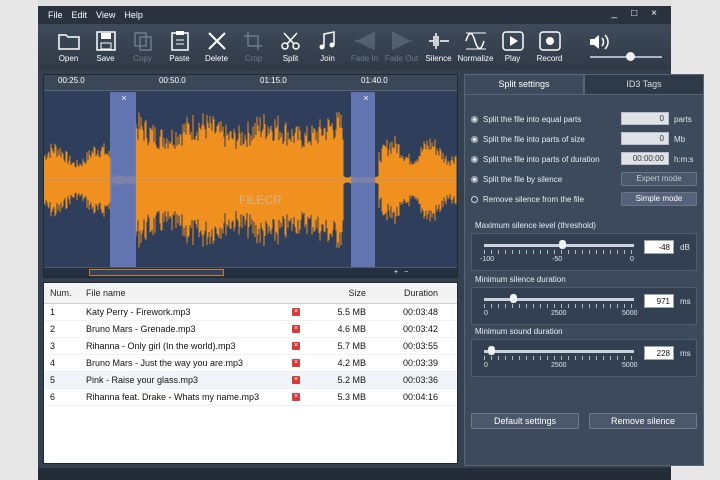 The width and height of the screenshot is (720, 480). What do you see at coordinates (584, 358) in the screenshot?
I see `min-sound-slider: 0 2500 5000 228 ms` at bounding box center [584, 358].